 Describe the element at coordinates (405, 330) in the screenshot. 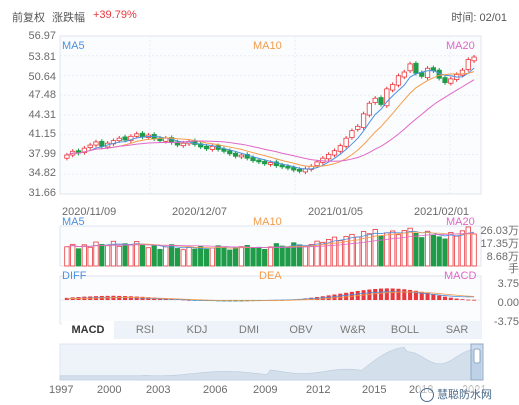

I see `tab-boll: BOLL` at that location.